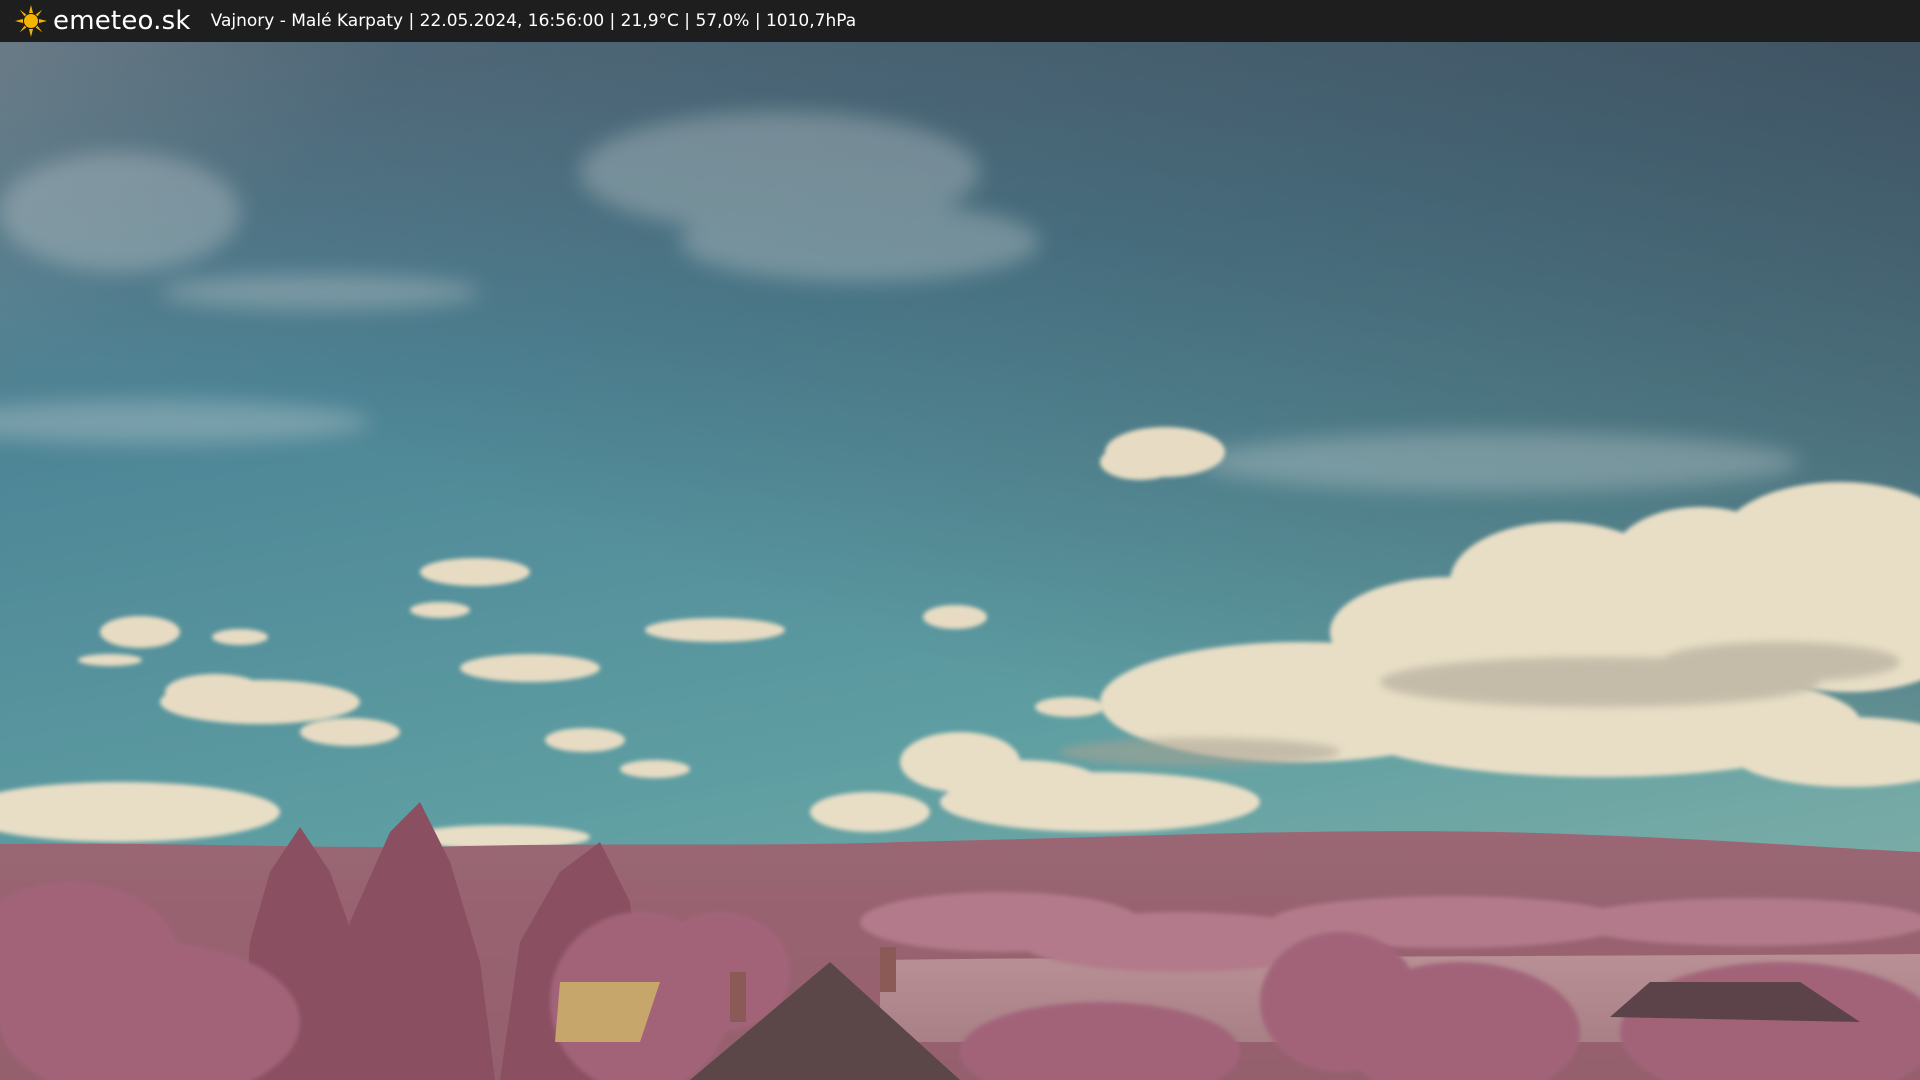  I want to click on site-name: emeteo.sk, so click(122, 21).